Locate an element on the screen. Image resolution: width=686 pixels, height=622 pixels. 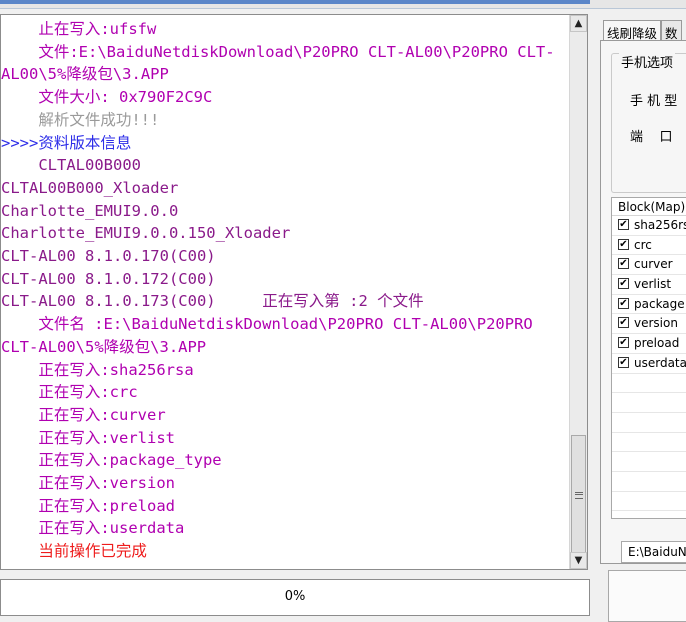
log-line: CLT-AL00 8.1.0.170(C00) is located at coordinates (108, 256).